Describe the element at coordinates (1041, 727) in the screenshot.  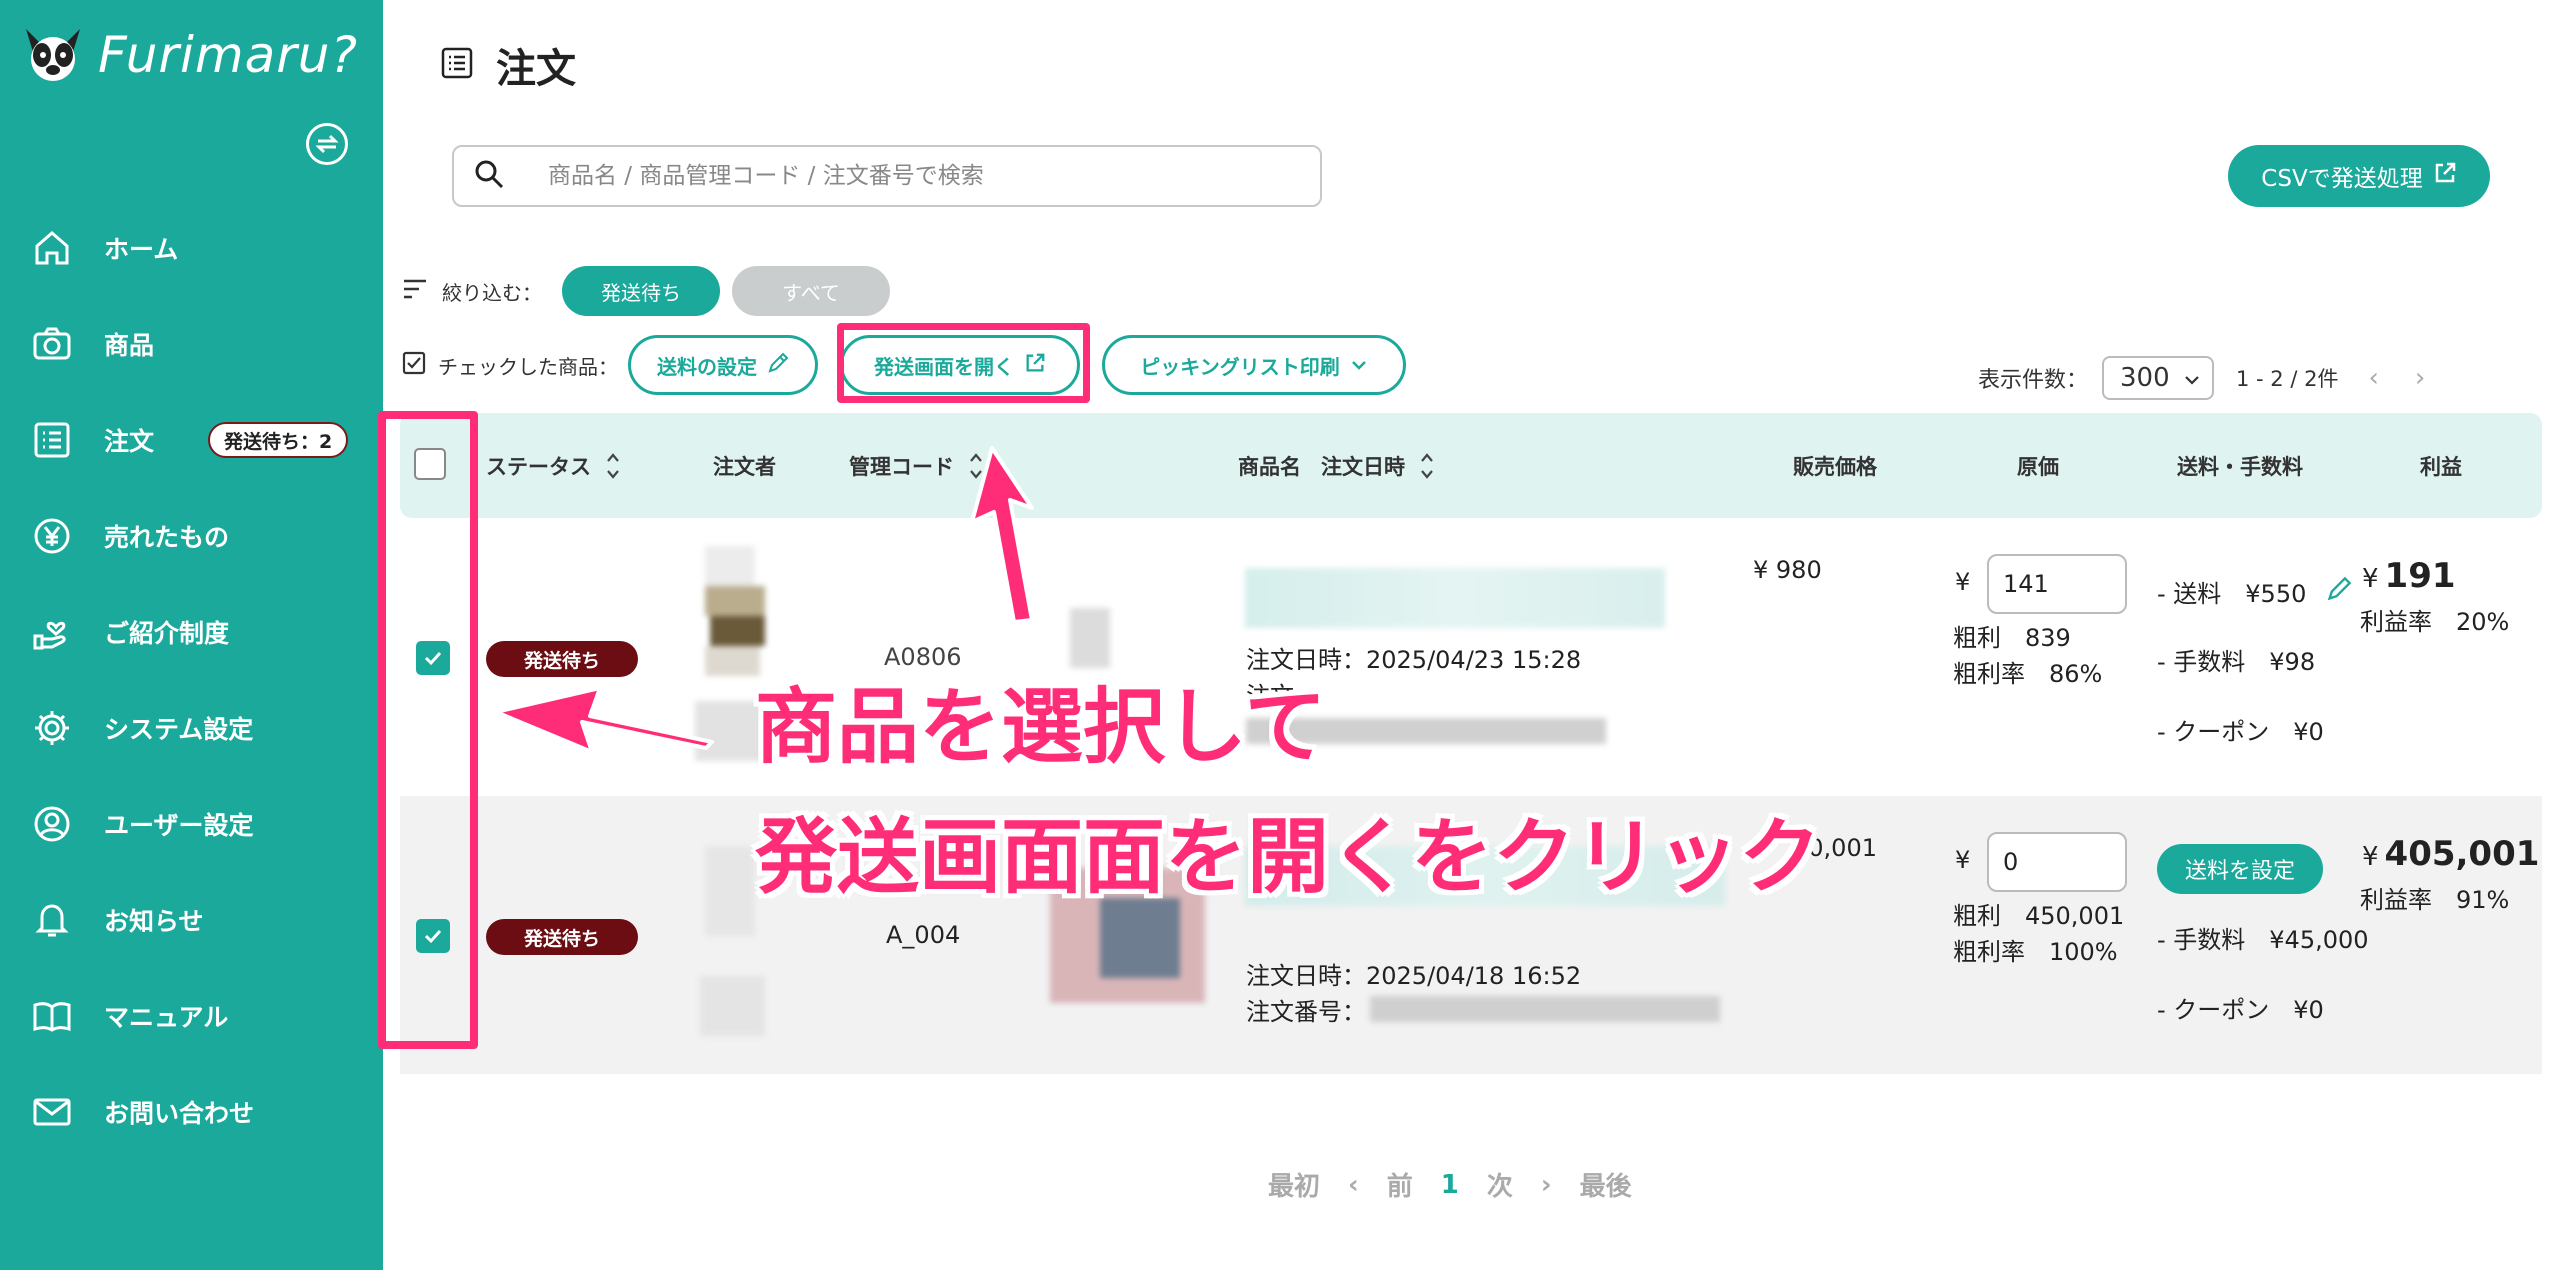
I see `annotation-line-1: 商品を選択して` at that location.